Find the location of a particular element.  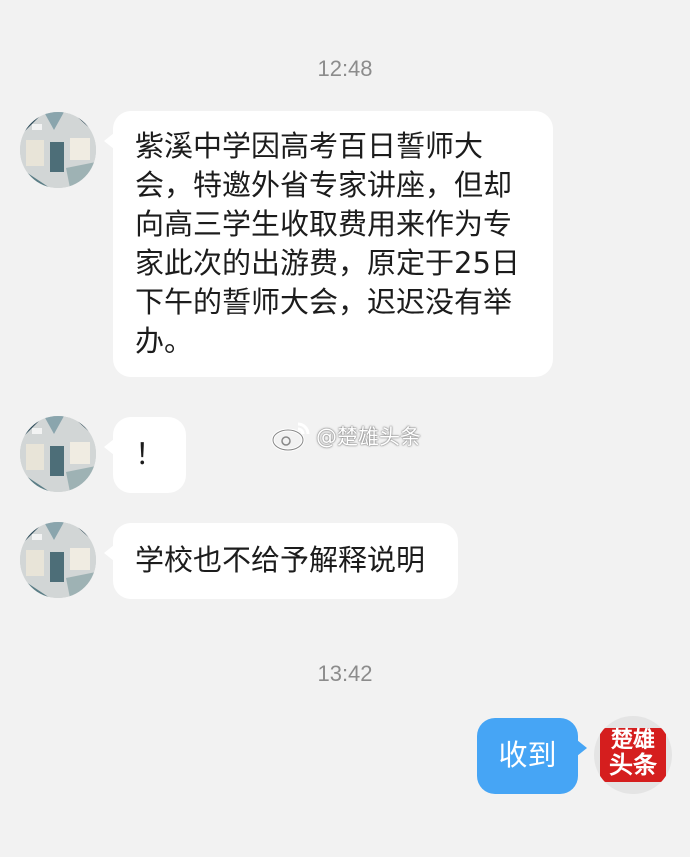

watermark: @楚雄头条 is located at coordinates (345, 436).